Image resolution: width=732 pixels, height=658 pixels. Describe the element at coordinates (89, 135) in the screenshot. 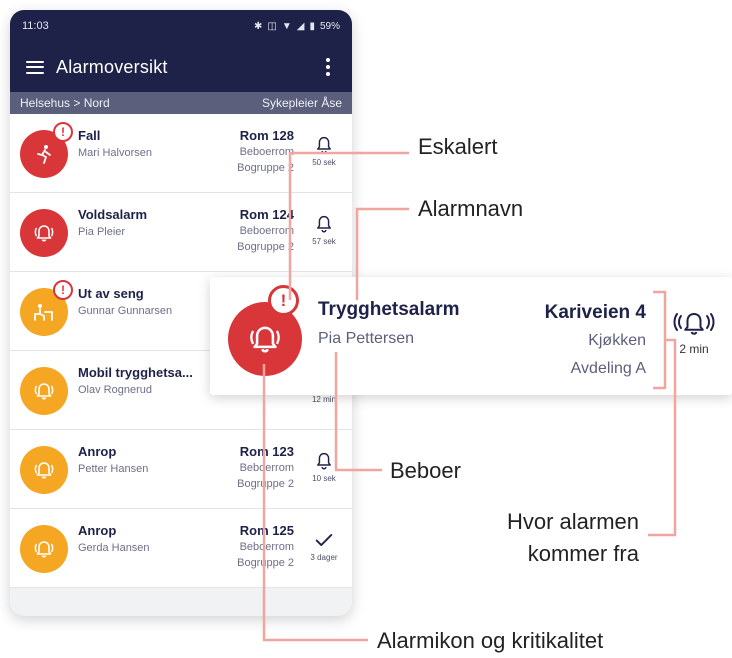

I see `alarm-name: Fall` at that location.